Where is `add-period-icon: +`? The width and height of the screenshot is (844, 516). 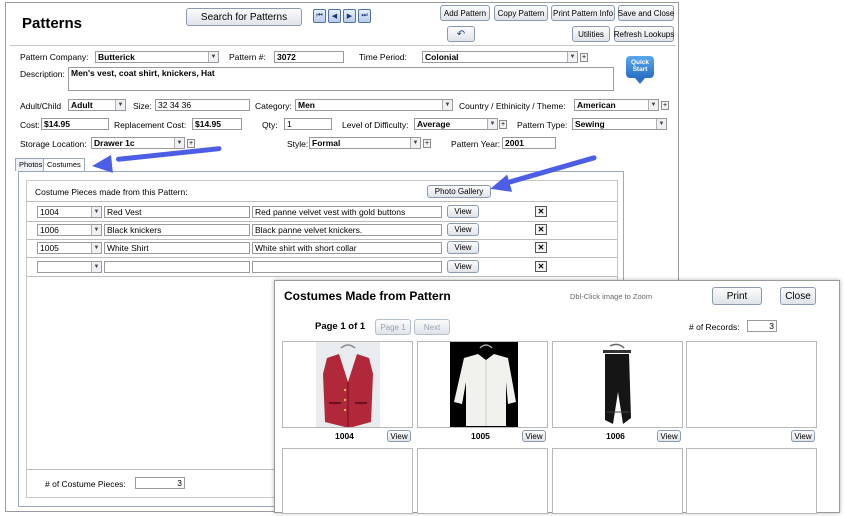 add-period-icon: + is located at coordinates (584, 57).